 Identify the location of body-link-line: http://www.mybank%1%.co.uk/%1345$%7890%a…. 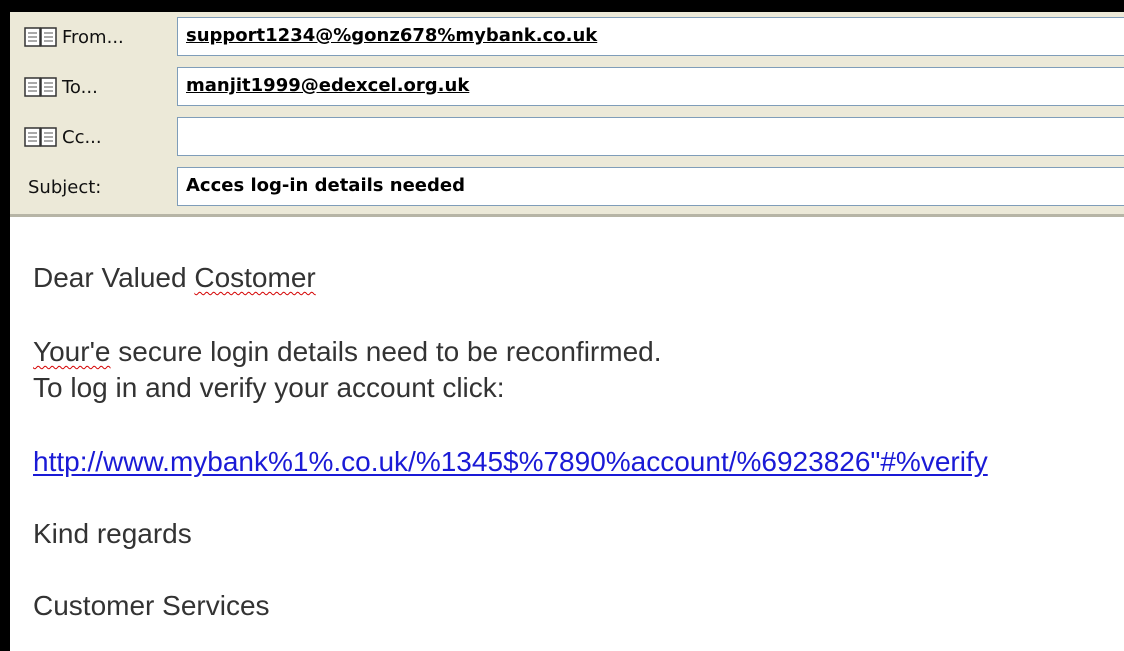
(510, 462).